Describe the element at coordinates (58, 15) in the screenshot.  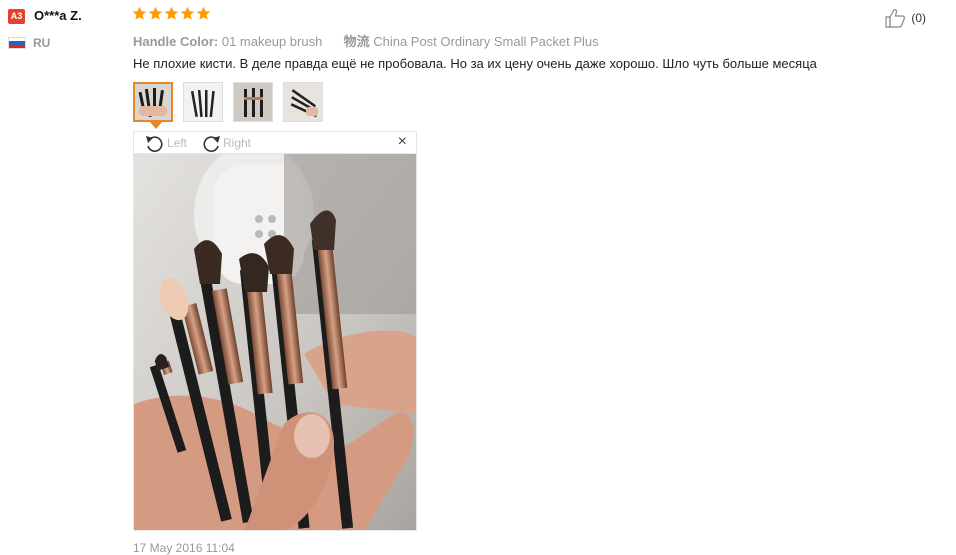
I see `reviewer-name: O***a Z.` at that location.